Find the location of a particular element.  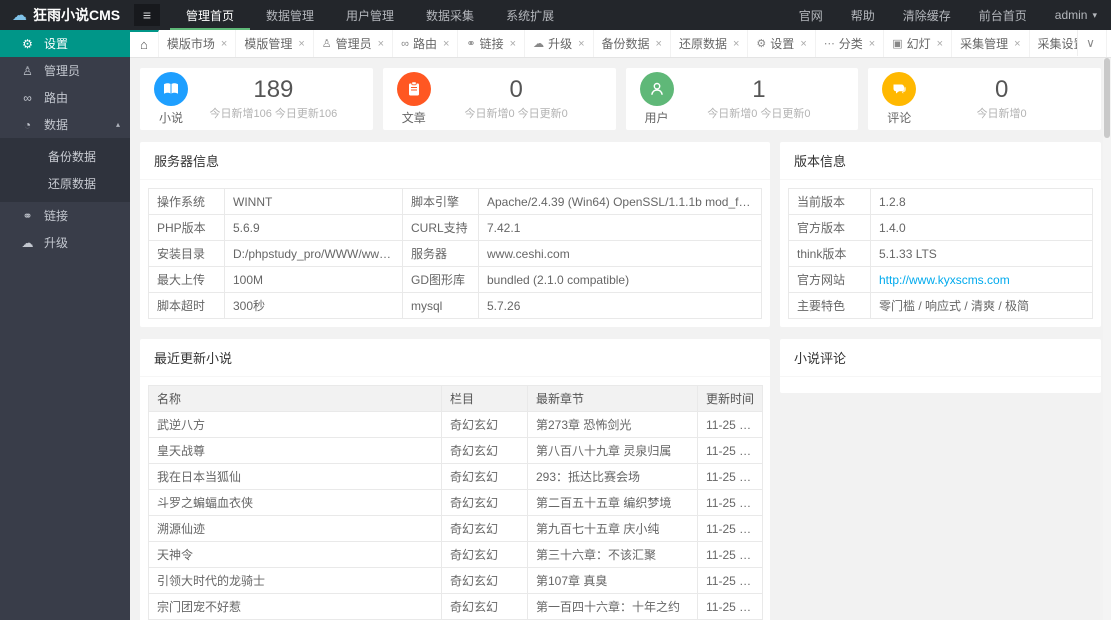

sidebar-item-label: 设置 is located at coordinates (56, 44).